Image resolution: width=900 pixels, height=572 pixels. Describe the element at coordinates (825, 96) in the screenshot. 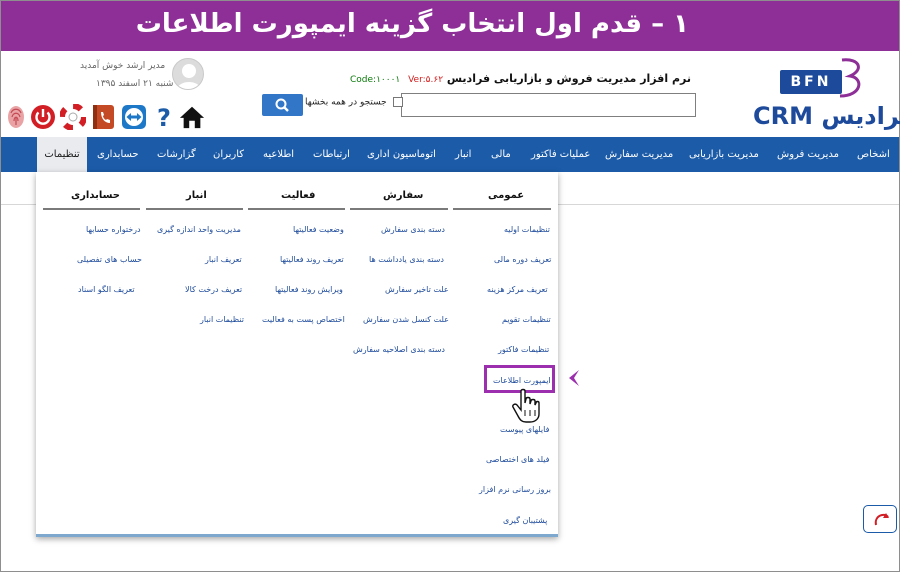

I see `app-logo: BFN فرادیس CRM` at that location.